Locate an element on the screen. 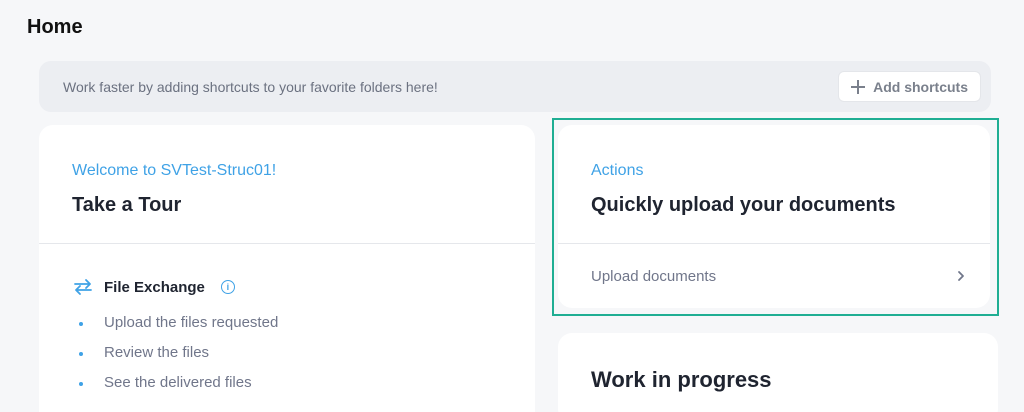 The image size is (1024, 412). add-shortcuts-label: Add shortcuts is located at coordinates (920, 86).